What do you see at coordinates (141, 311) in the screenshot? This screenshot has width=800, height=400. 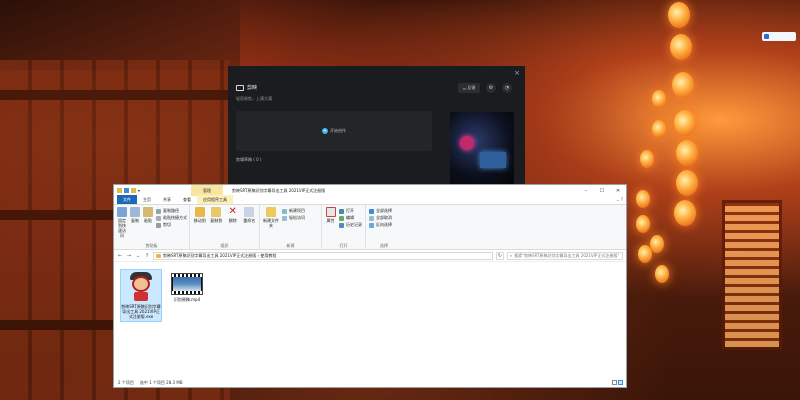 I see `file-name: 剪映SRT原稿识别字幕导出工具 2021VIP正式注册版.exe` at bounding box center [141, 311].